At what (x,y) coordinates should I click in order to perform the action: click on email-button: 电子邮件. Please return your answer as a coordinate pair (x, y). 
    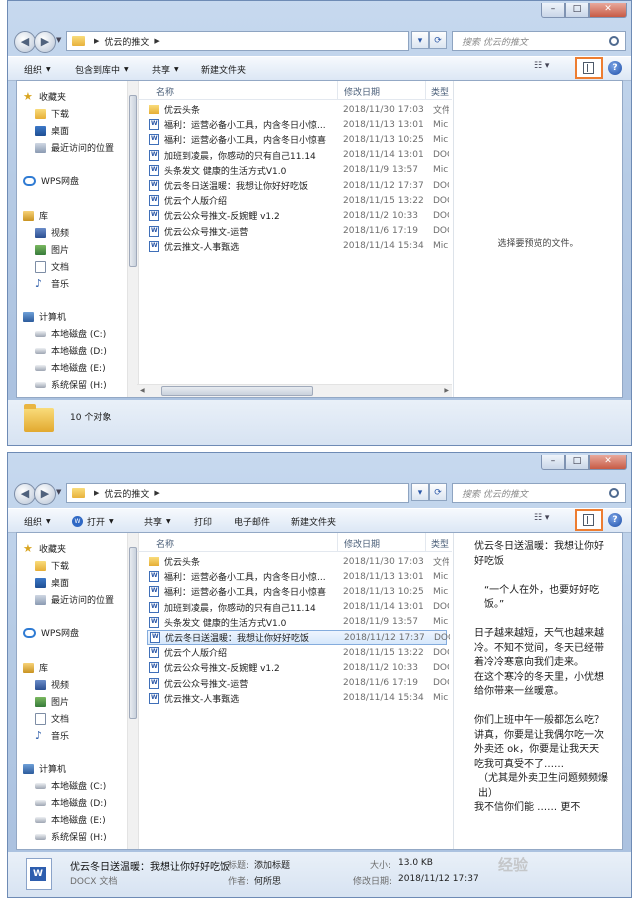
    Looking at the image, I should click on (252, 521).